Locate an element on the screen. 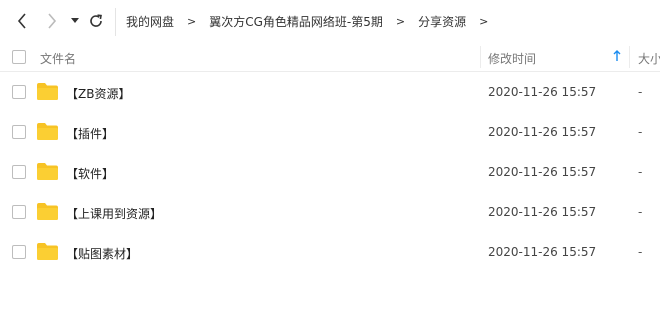 The image size is (660, 312). refresh-icon is located at coordinates (96, 21).